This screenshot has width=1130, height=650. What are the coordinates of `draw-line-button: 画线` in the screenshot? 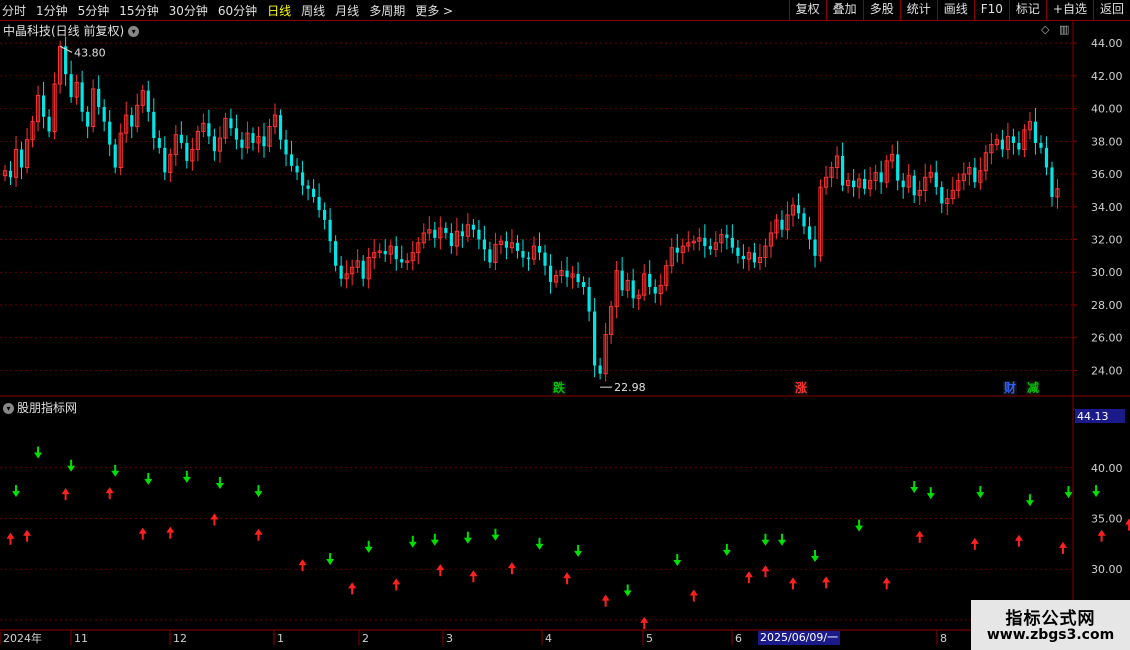 It's located at (955, 10).